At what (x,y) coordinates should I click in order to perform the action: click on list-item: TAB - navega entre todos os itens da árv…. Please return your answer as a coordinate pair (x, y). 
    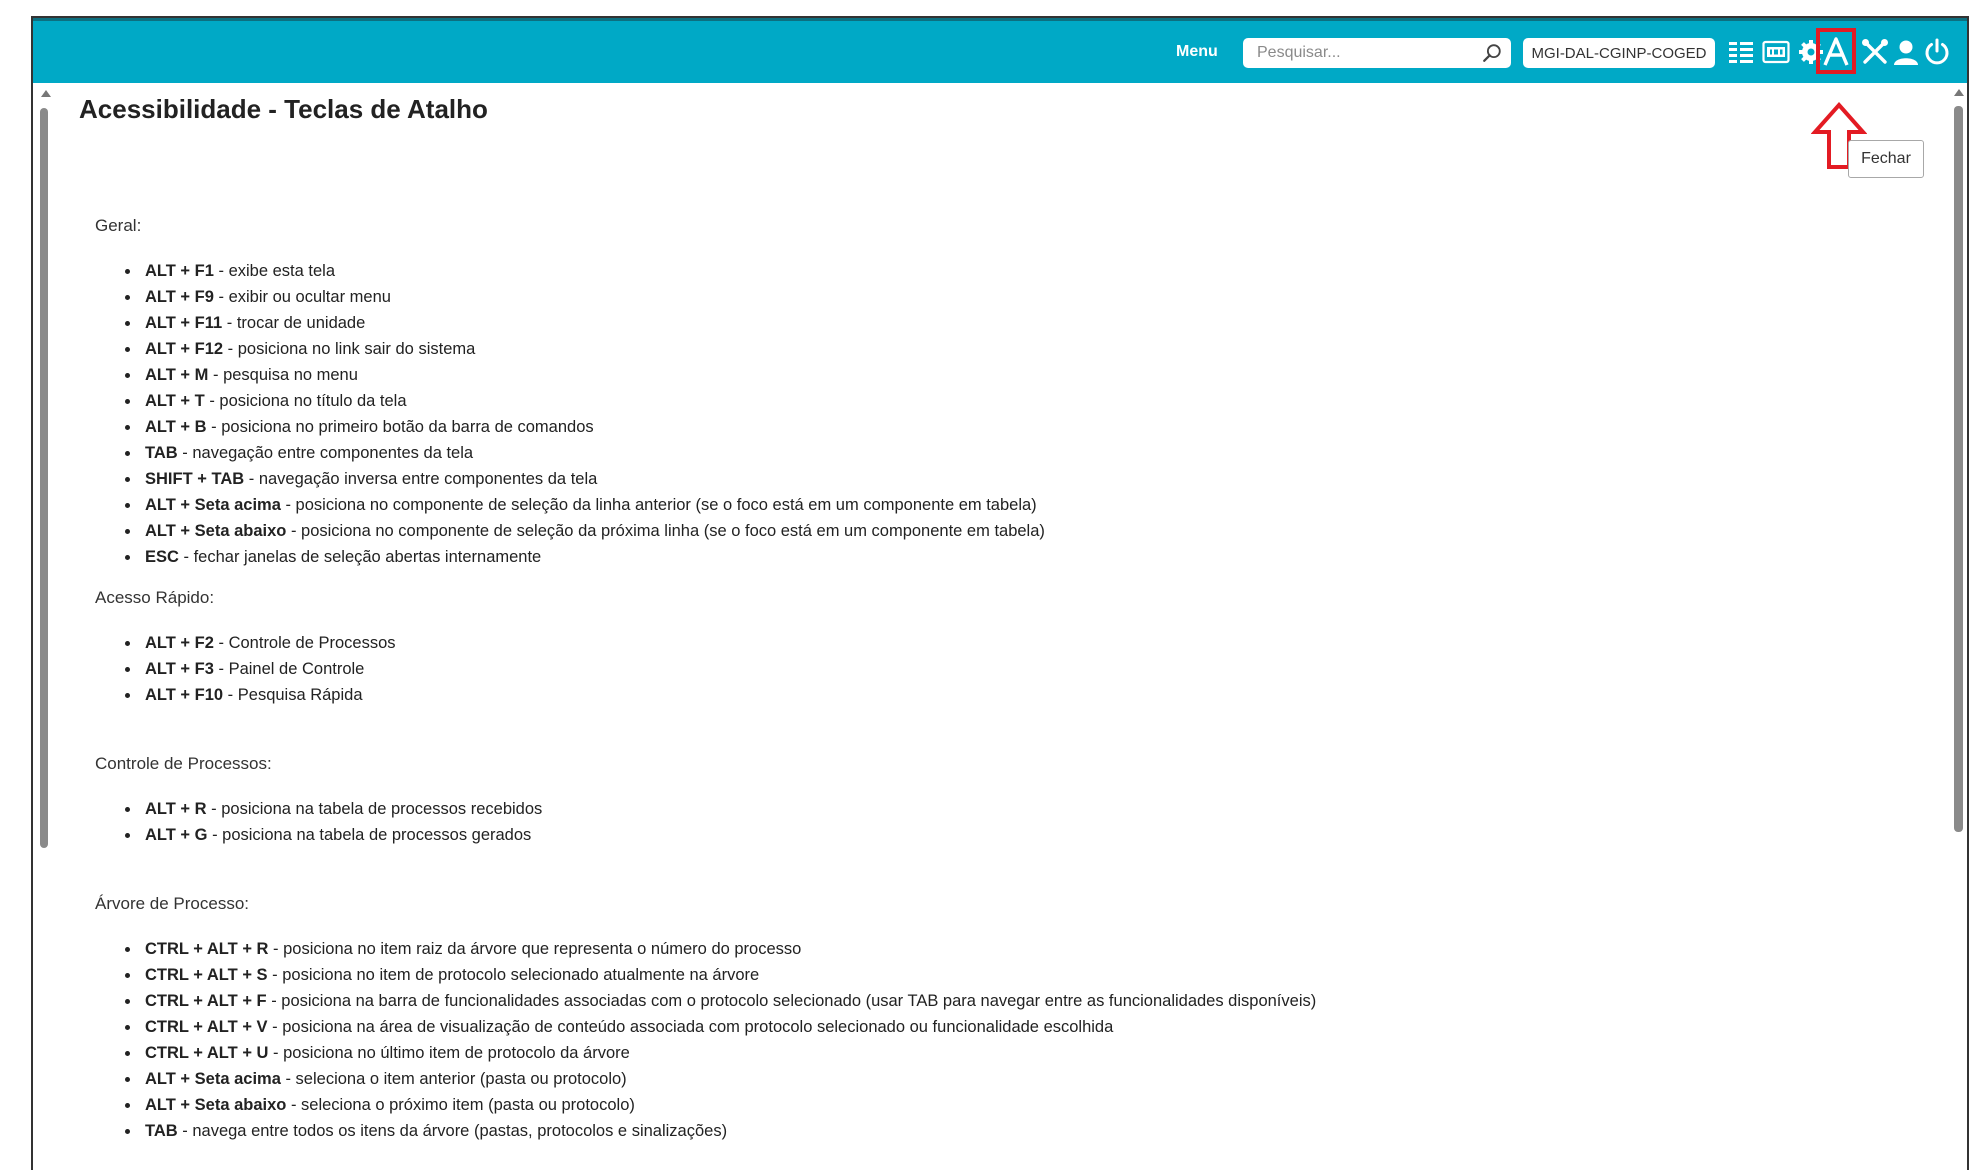
    Looking at the image, I should click on (945, 1131).